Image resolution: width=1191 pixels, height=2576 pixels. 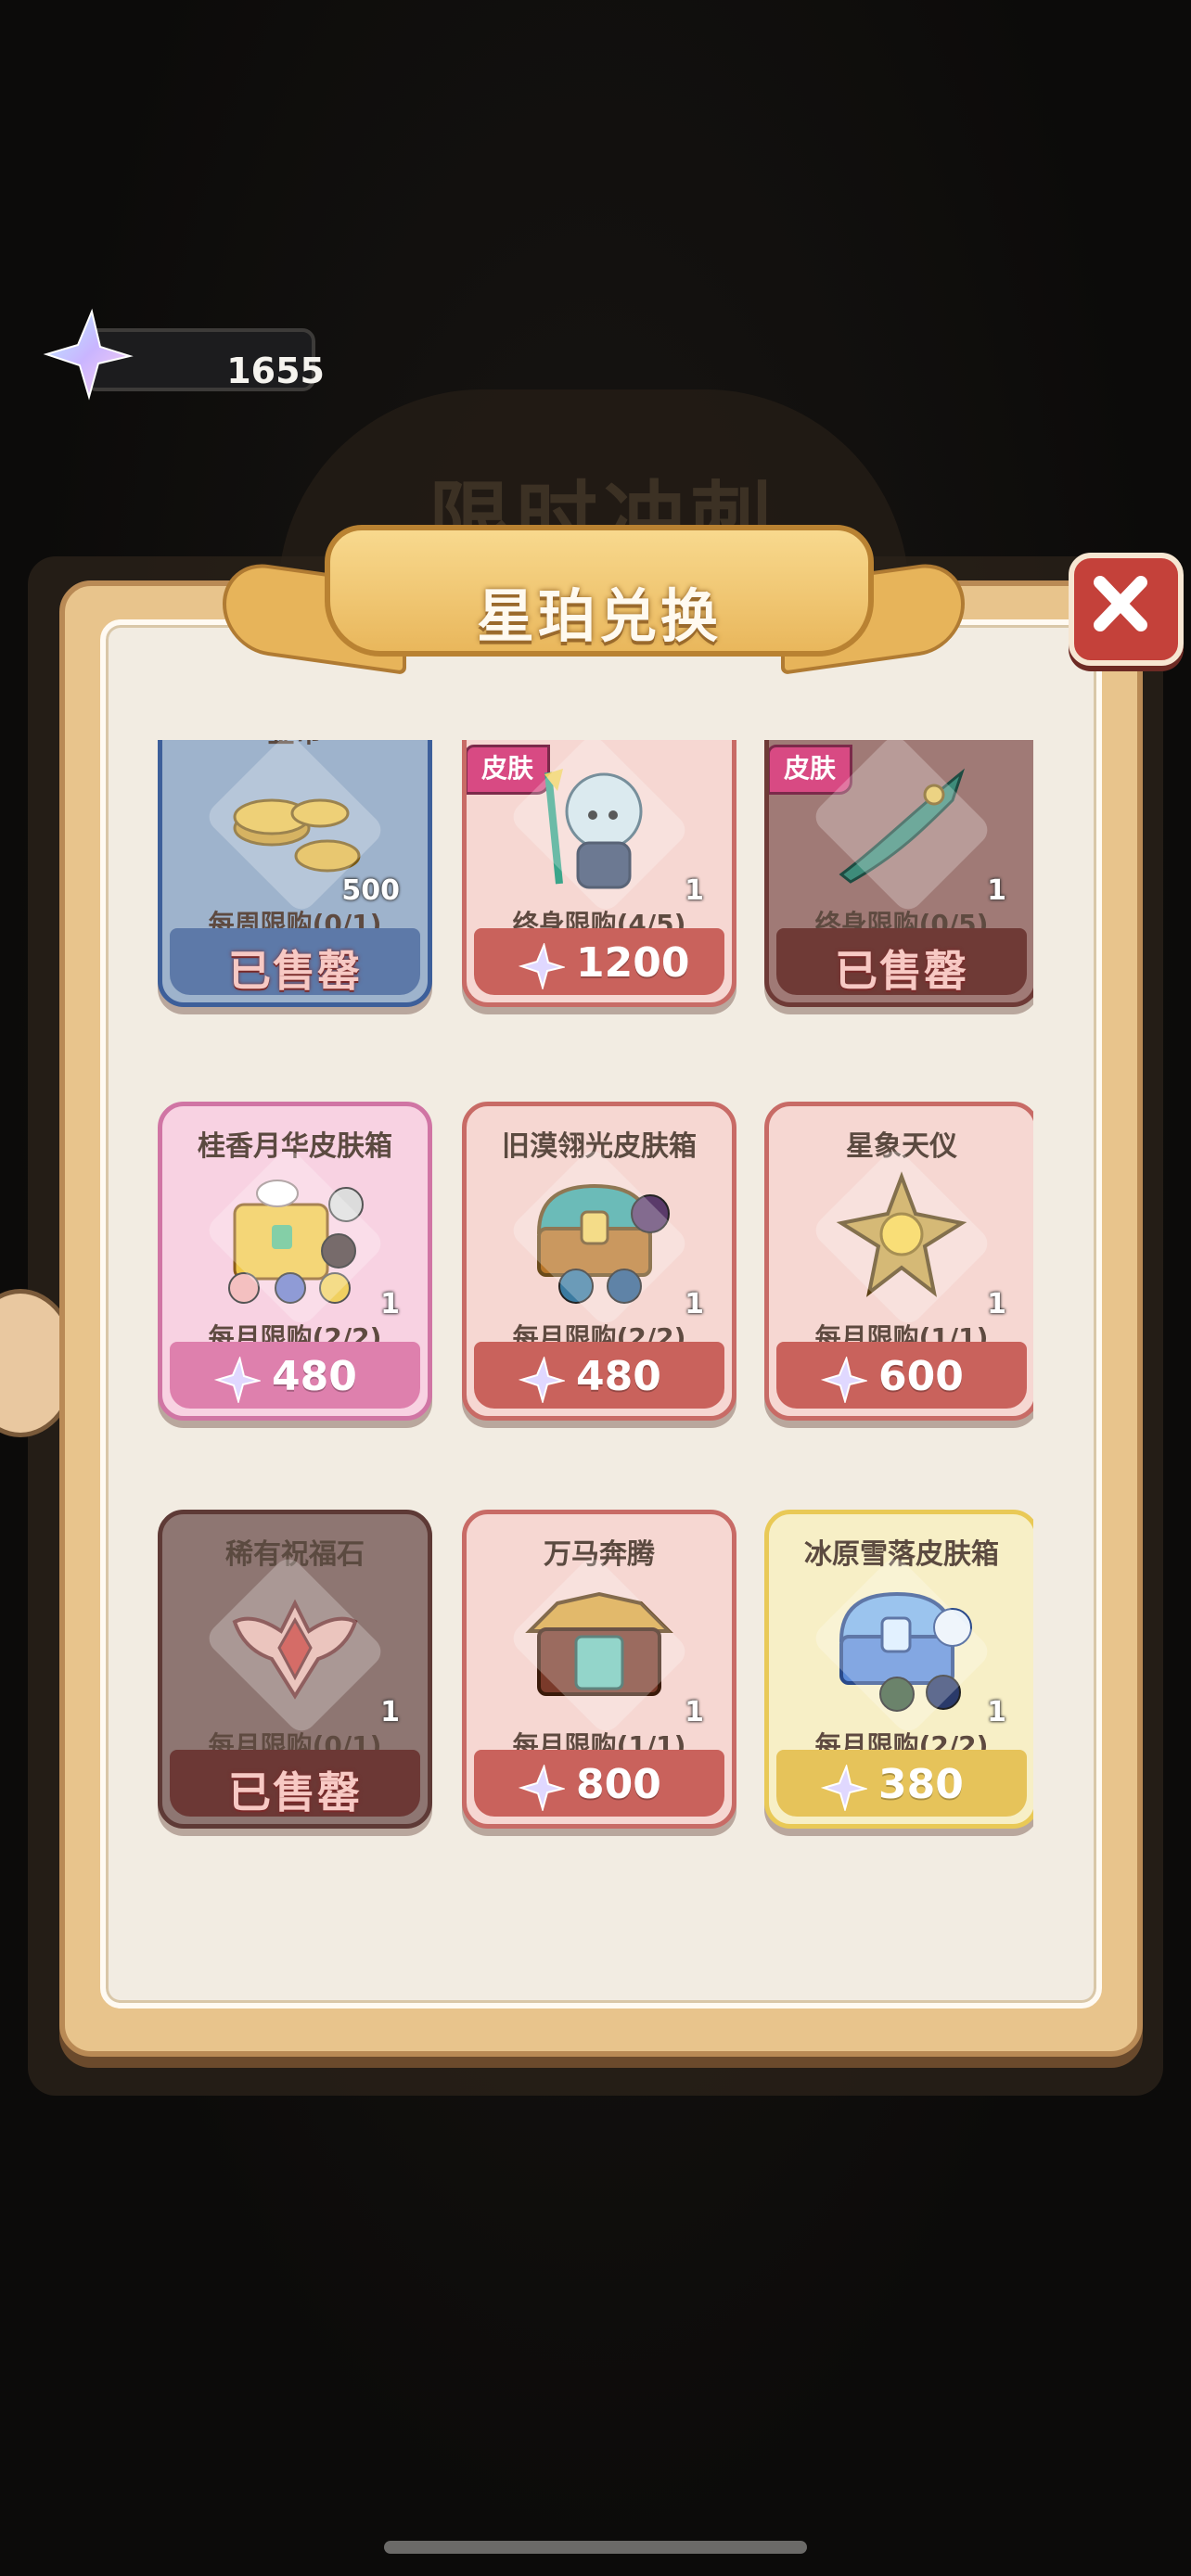 I want to click on currency-amount: 1655, so click(x=275, y=371).